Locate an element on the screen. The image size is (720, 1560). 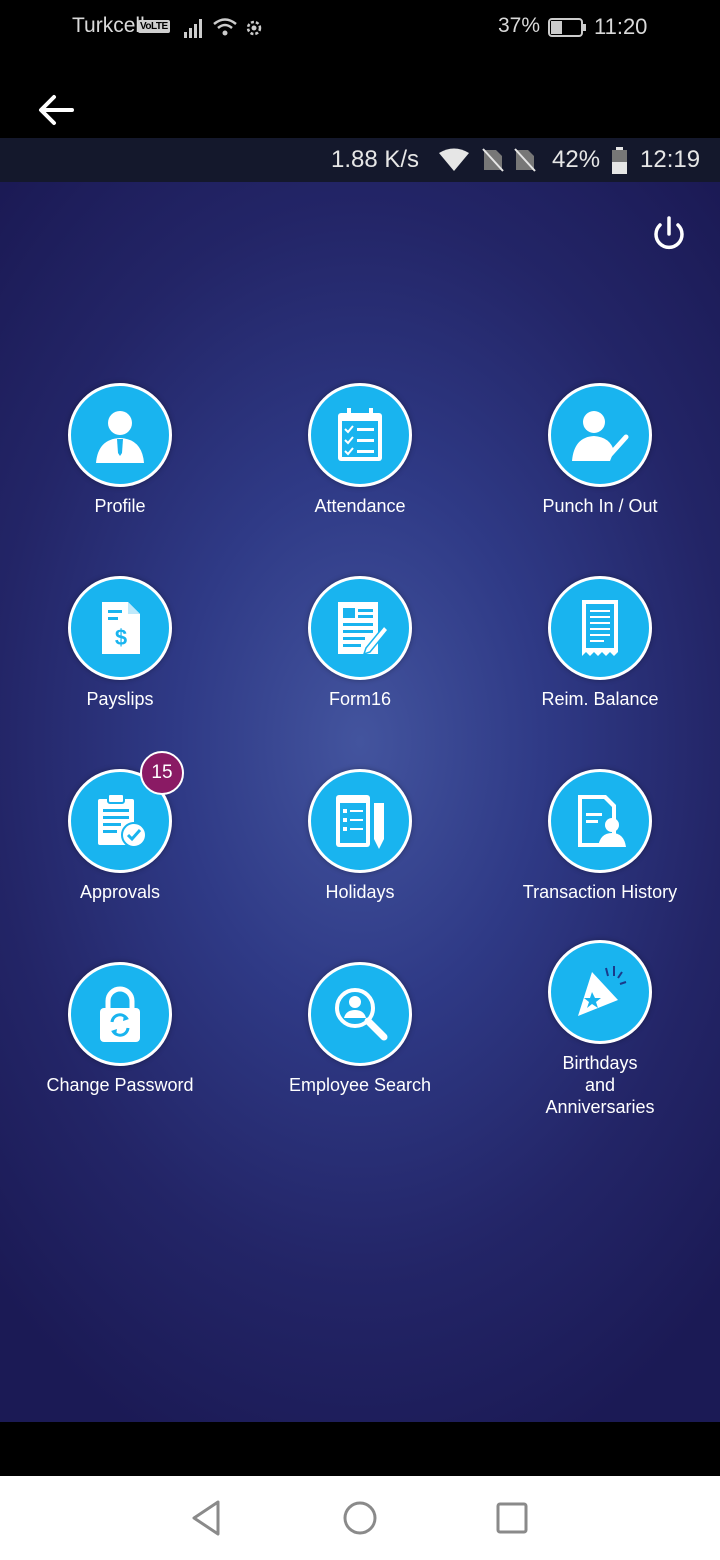
menu-label: Form16 is located at coordinates (359, 699).